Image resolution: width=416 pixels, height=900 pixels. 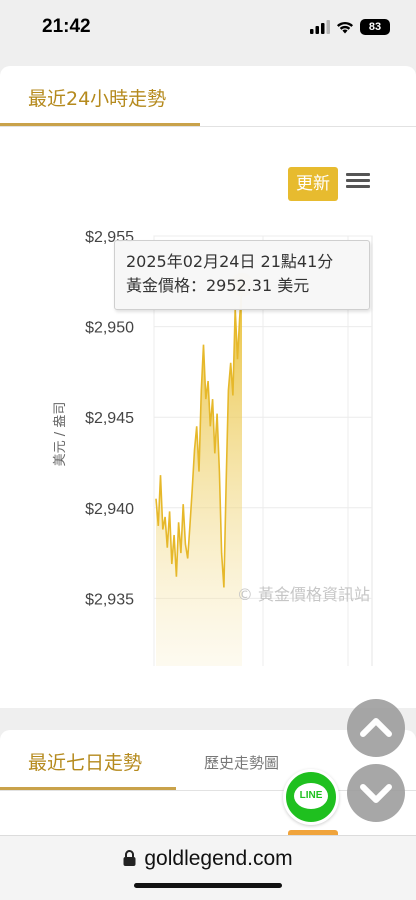 I want to click on wifi-icon, so click(x=345, y=27).